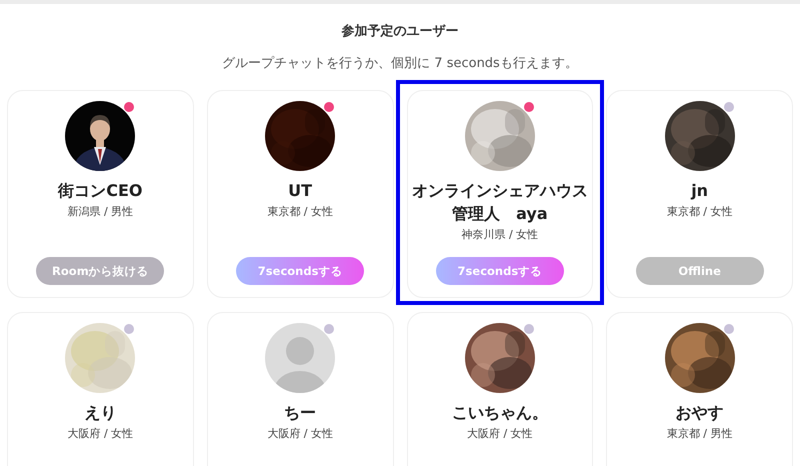 The width and height of the screenshot is (800, 466). I want to click on user-location: 東京都 / 男性, so click(699, 433).